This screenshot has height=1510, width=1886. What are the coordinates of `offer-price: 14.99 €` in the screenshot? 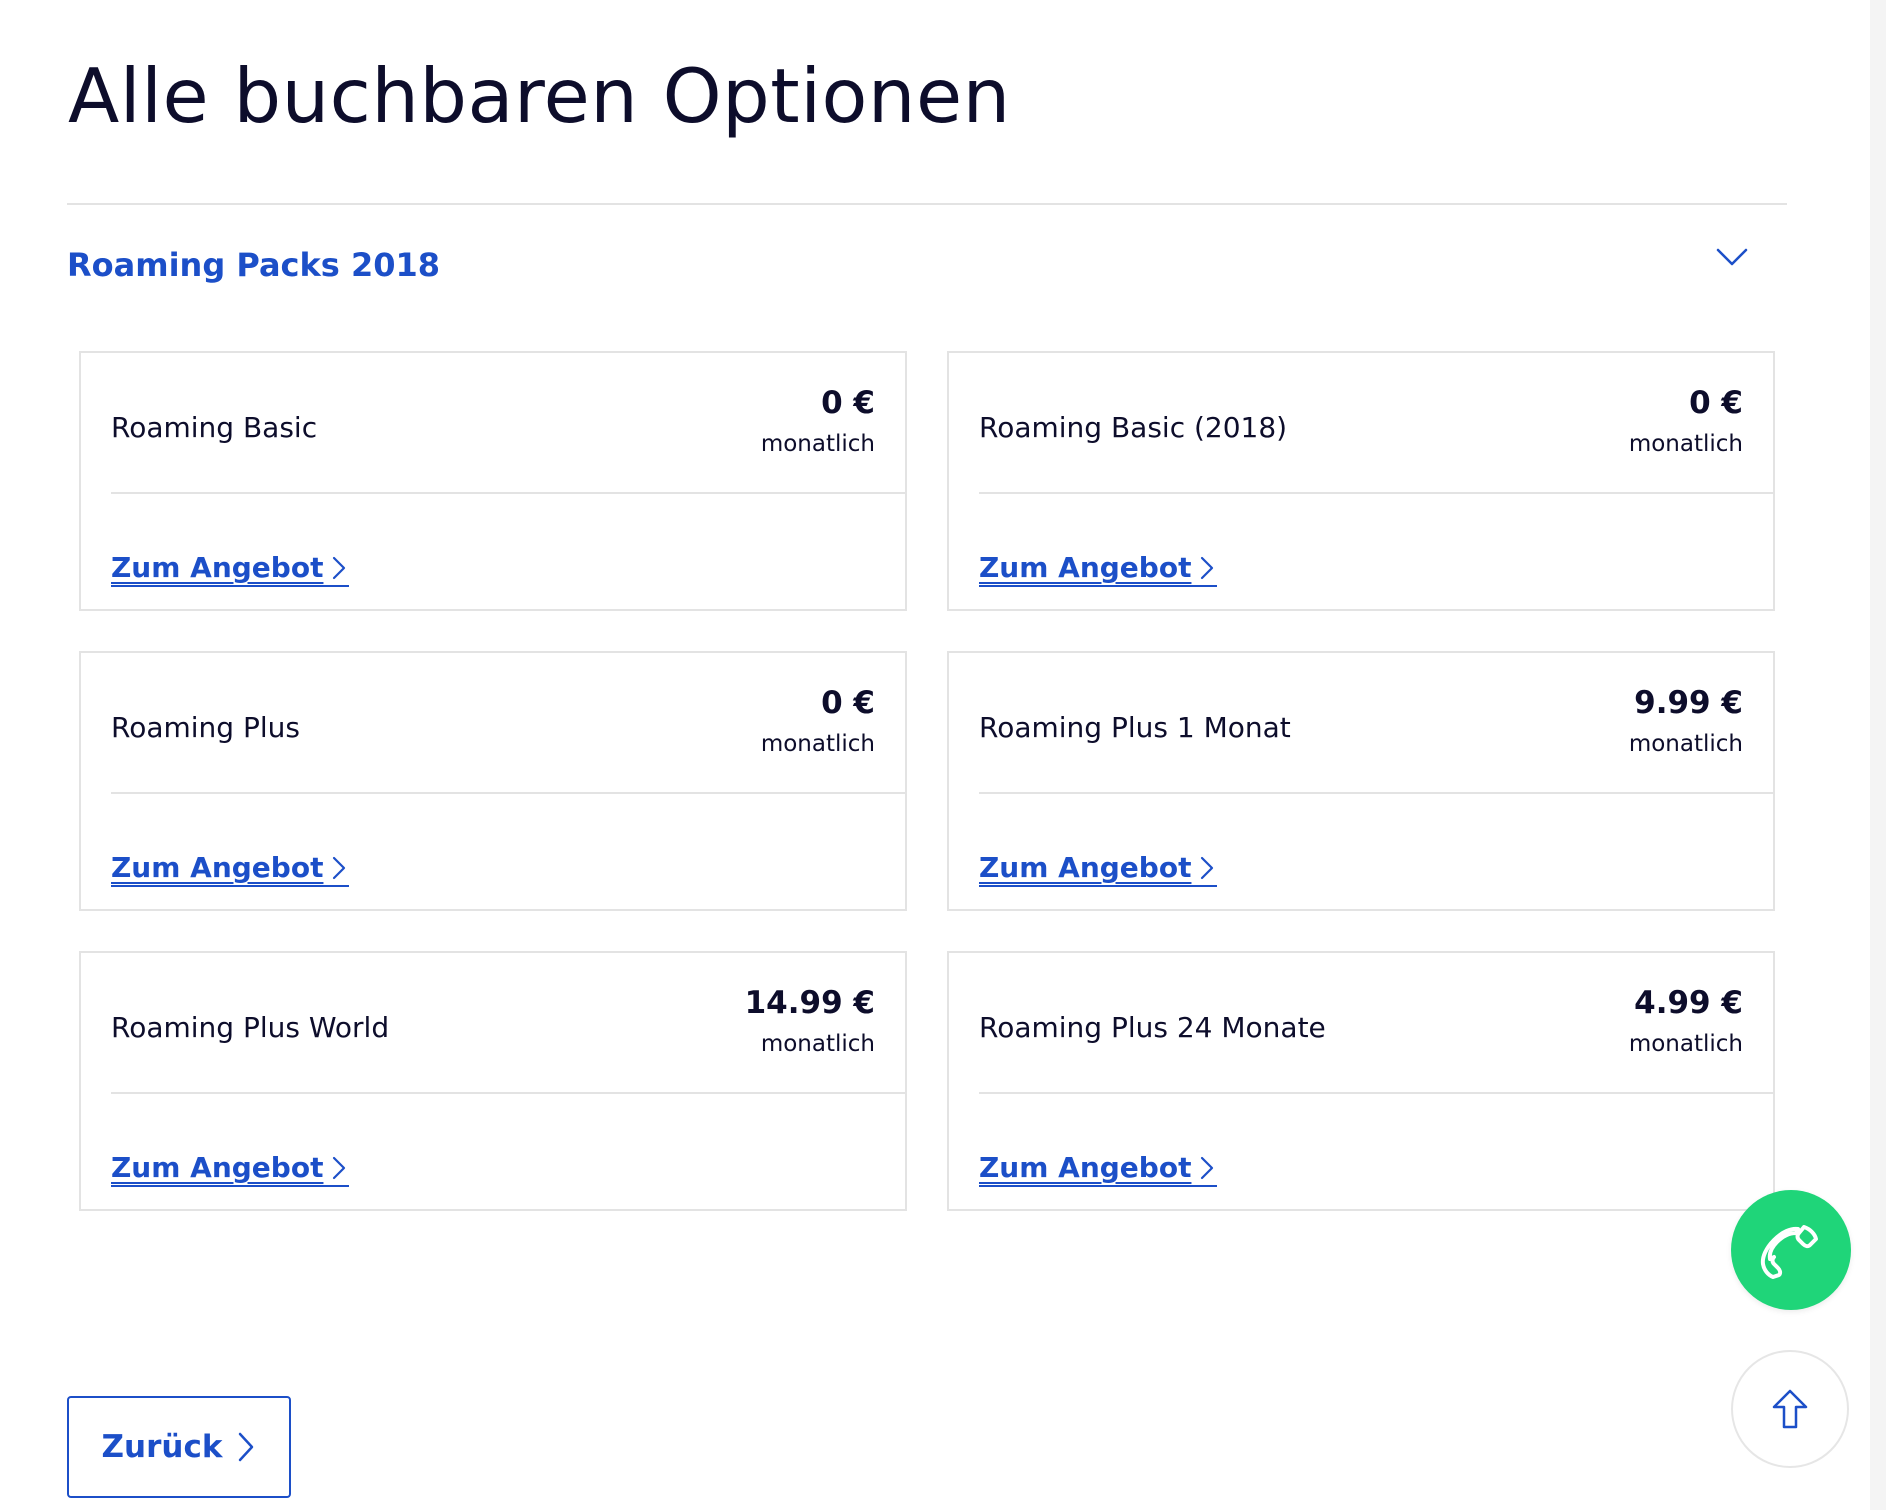 It's located at (809, 1003).